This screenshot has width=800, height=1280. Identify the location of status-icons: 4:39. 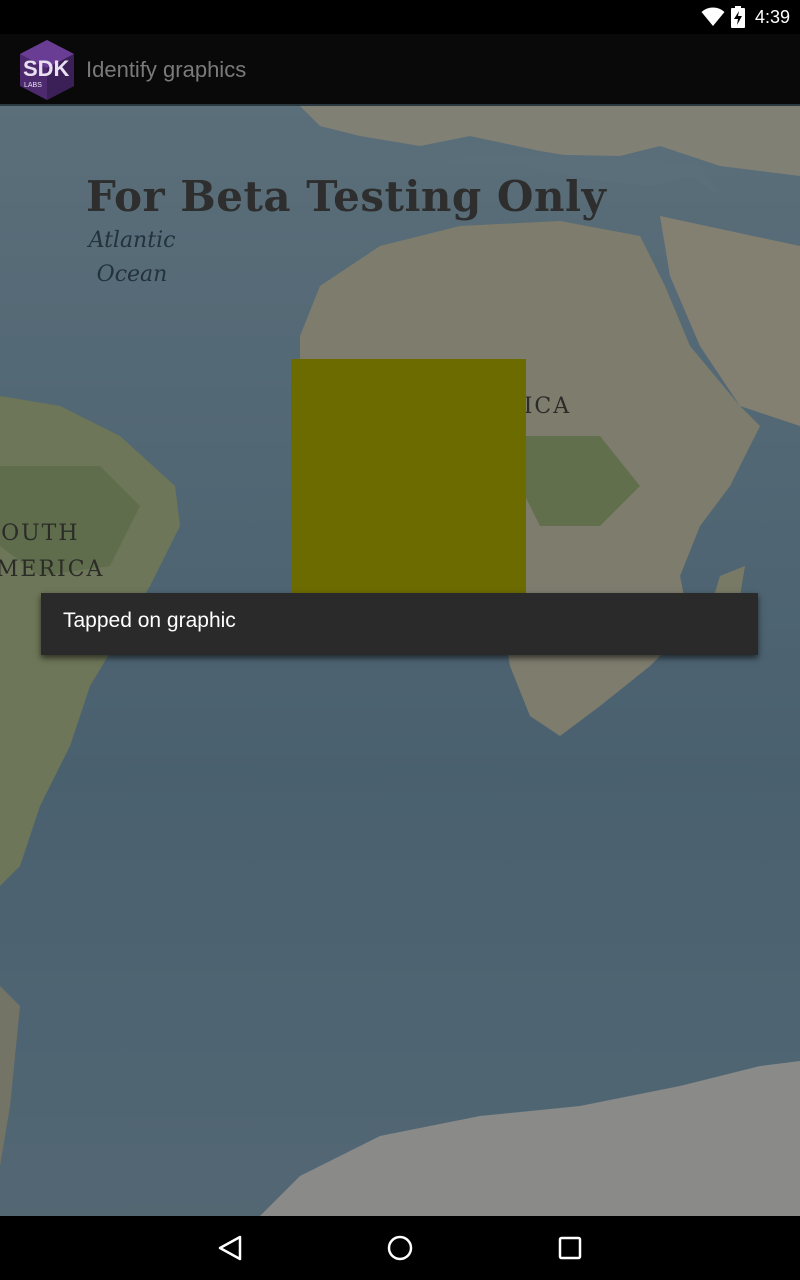
(745, 17).